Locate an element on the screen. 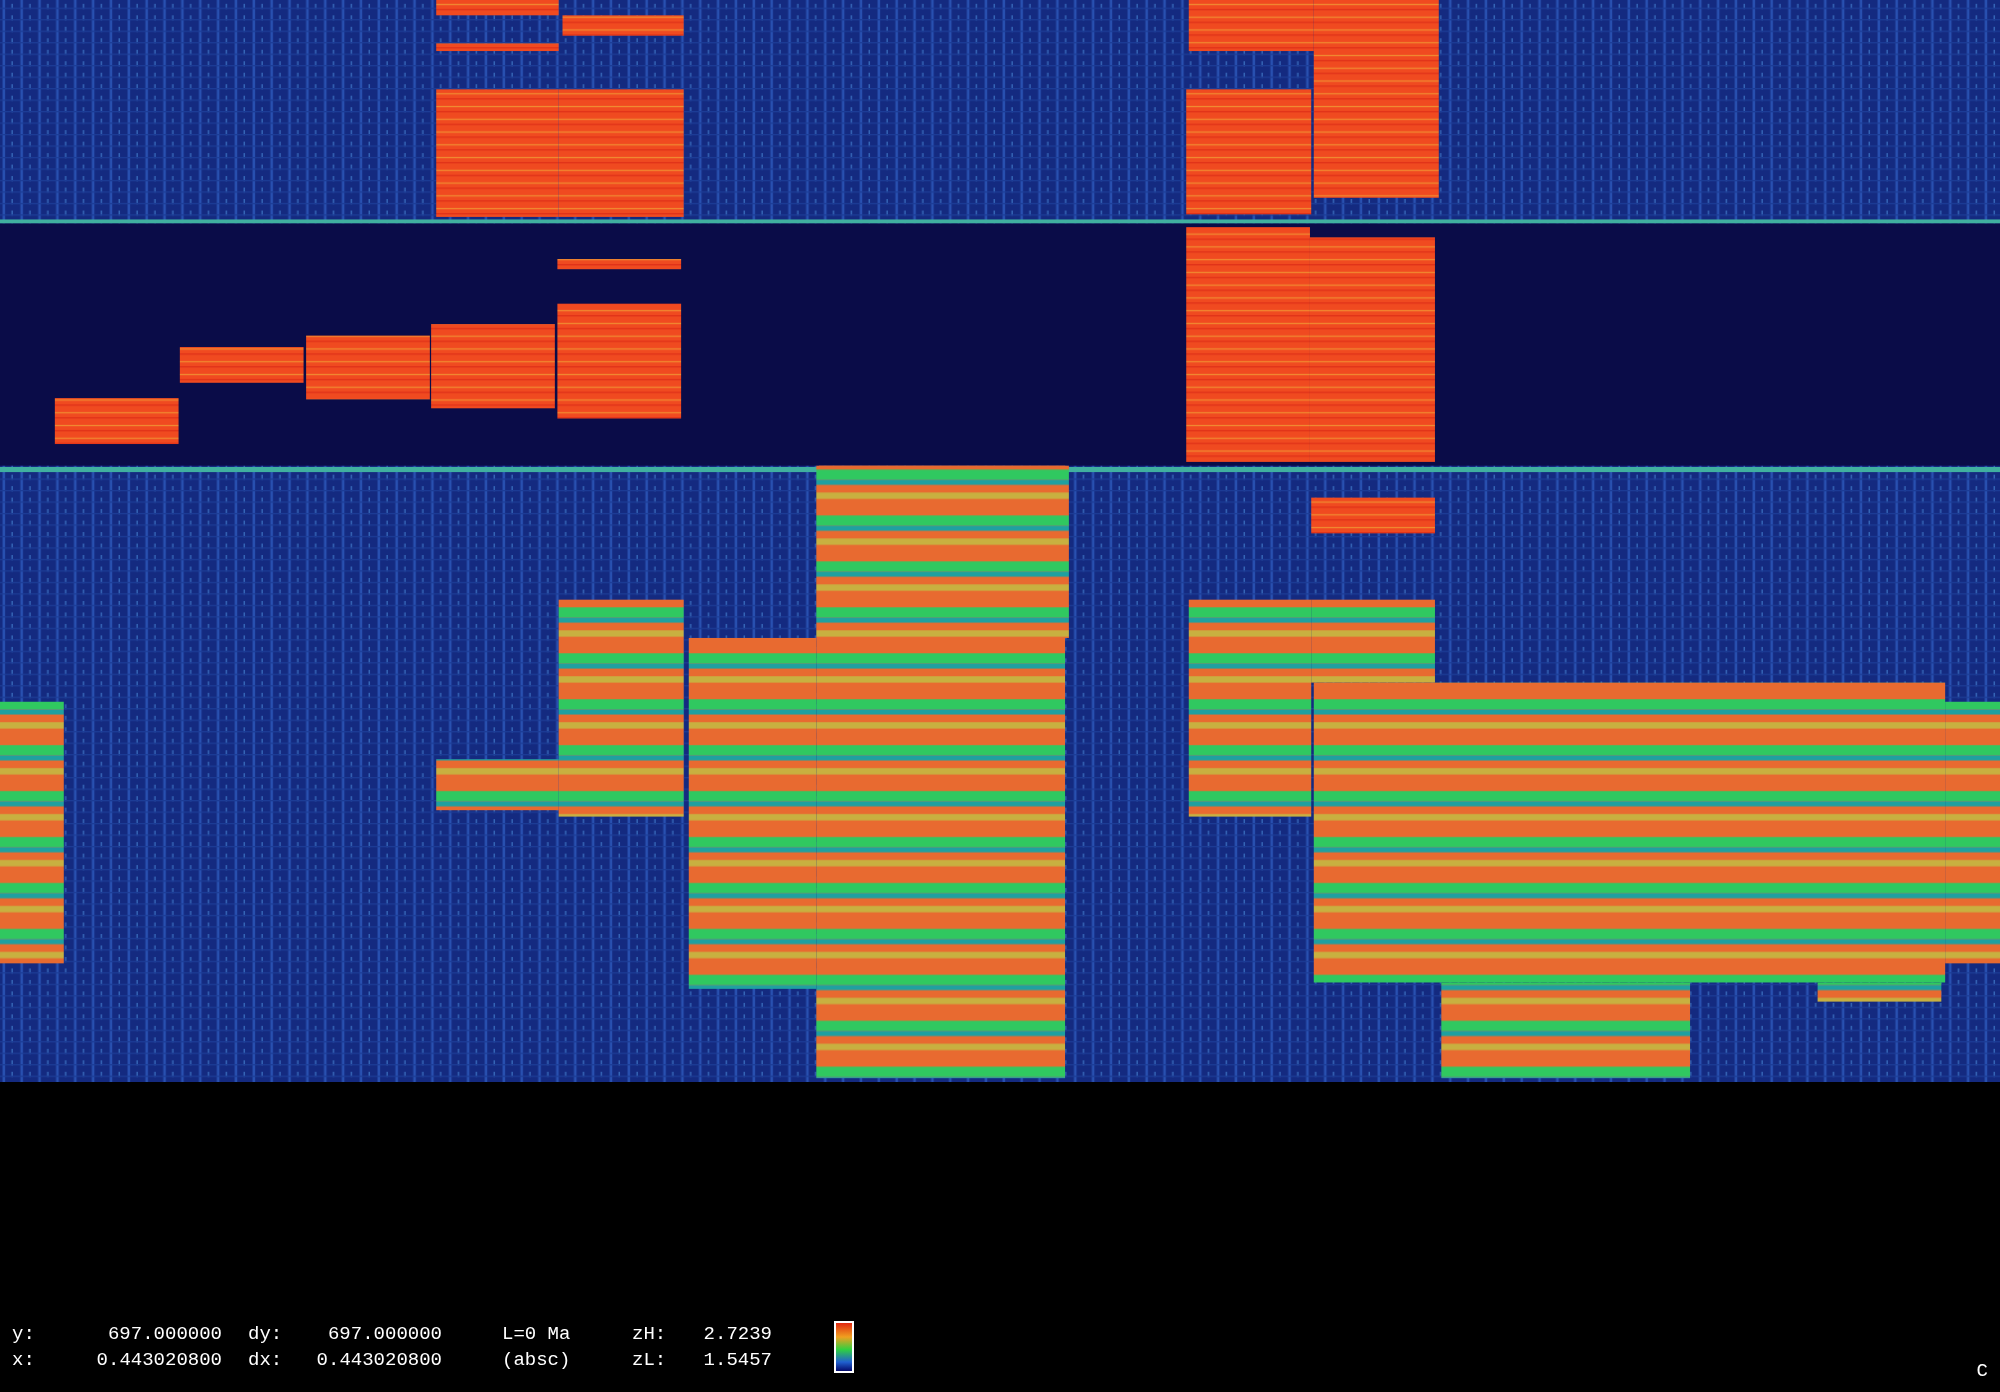 The image size is (2000, 1392). z-value: 2.7239 is located at coordinates (737, 1334).